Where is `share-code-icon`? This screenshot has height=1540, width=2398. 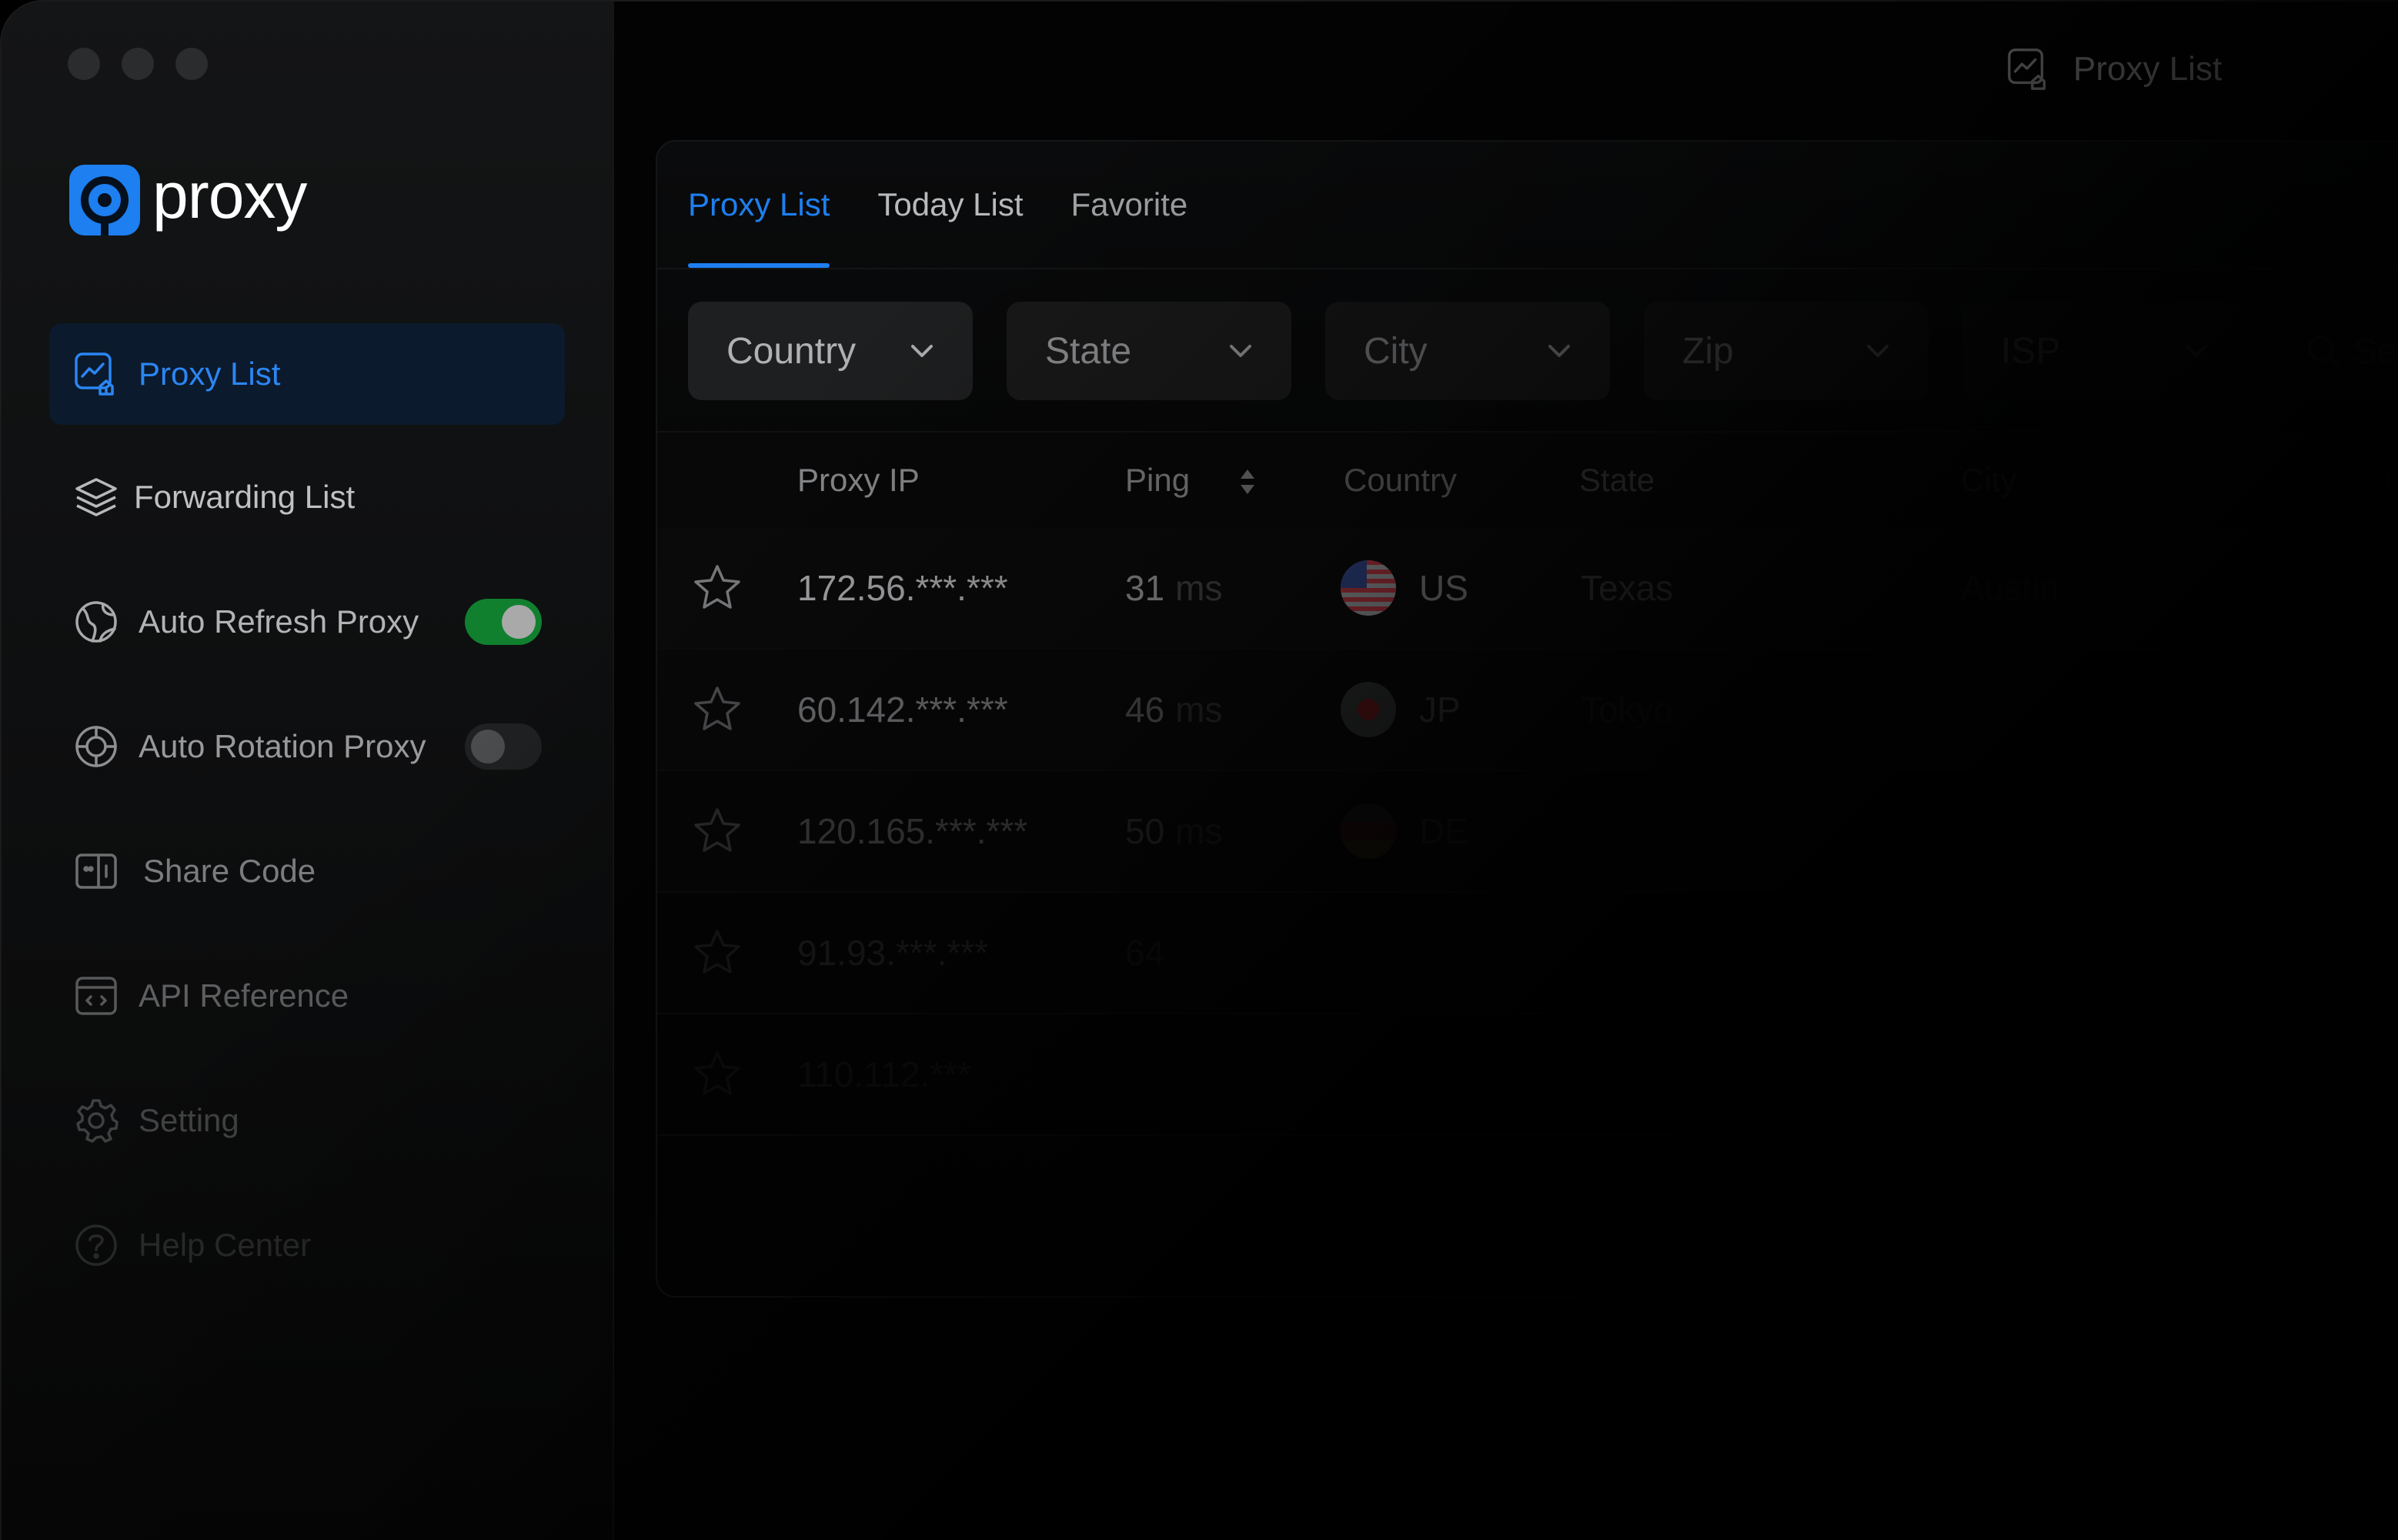
share-code-icon is located at coordinates (96, 871).